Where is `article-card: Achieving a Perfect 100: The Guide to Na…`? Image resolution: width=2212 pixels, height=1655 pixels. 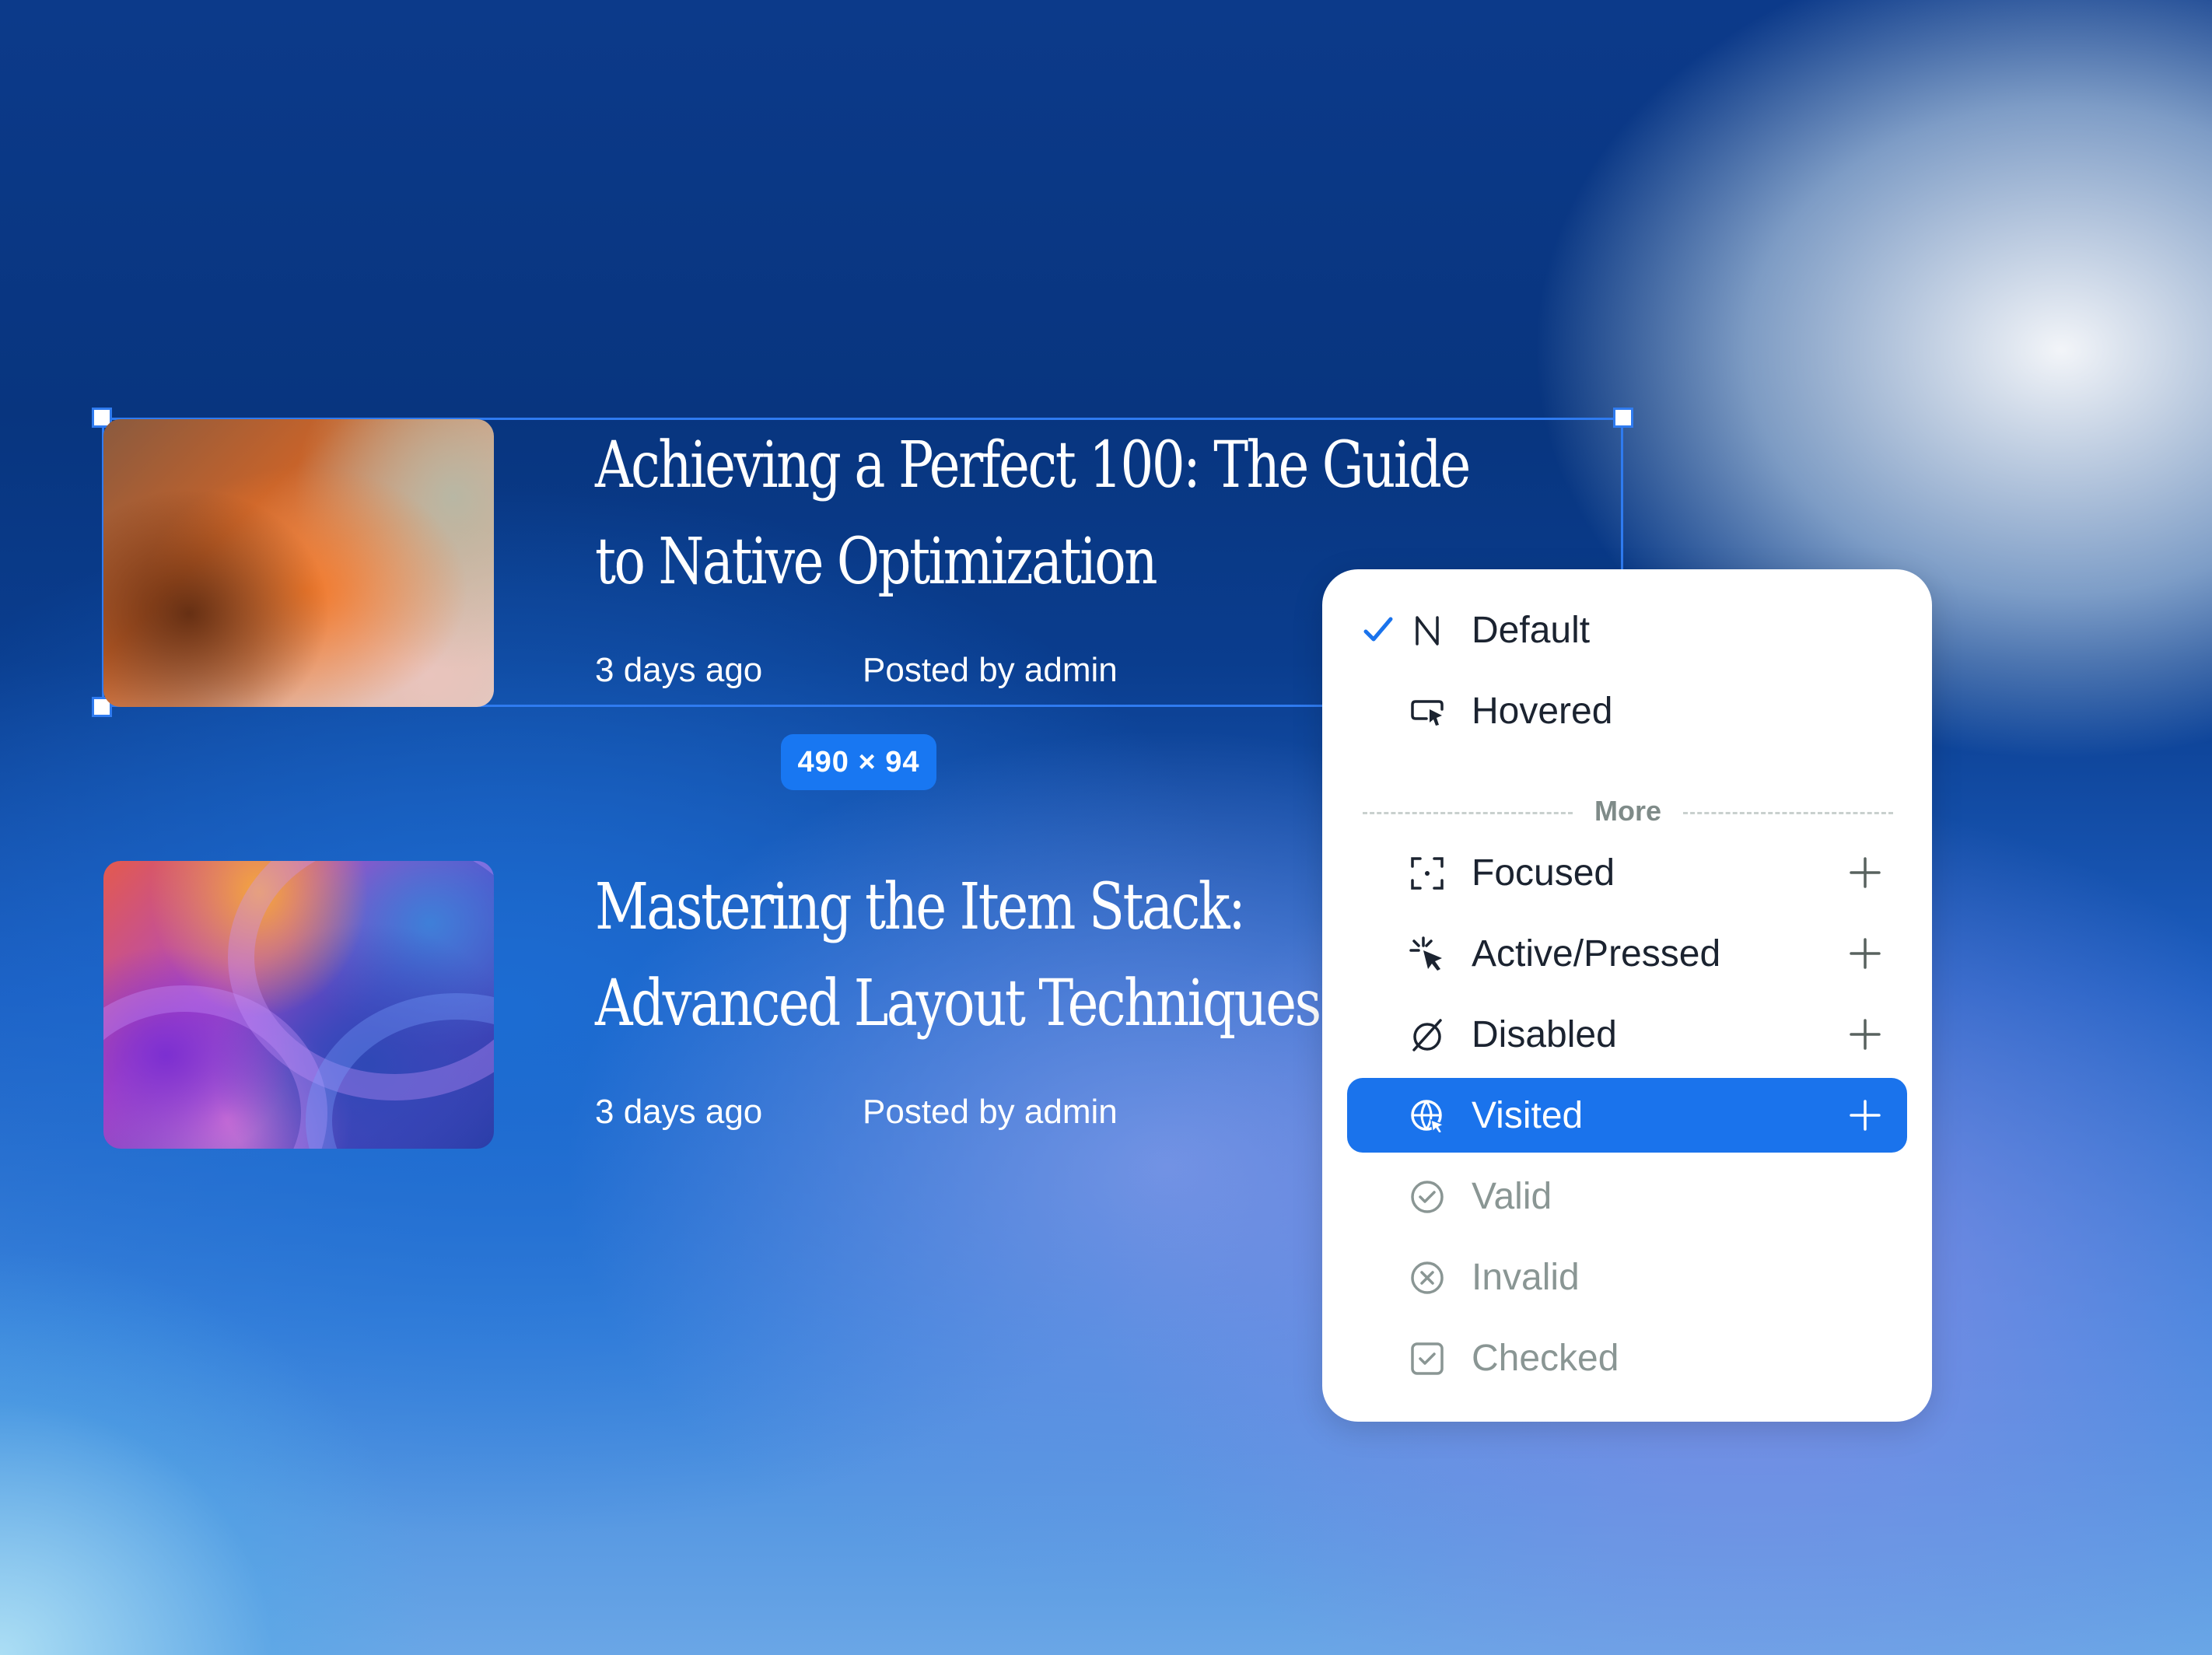 article-card: Achieving a Perfect 100: The Guide to Na… is located at coordinates (787, 562).